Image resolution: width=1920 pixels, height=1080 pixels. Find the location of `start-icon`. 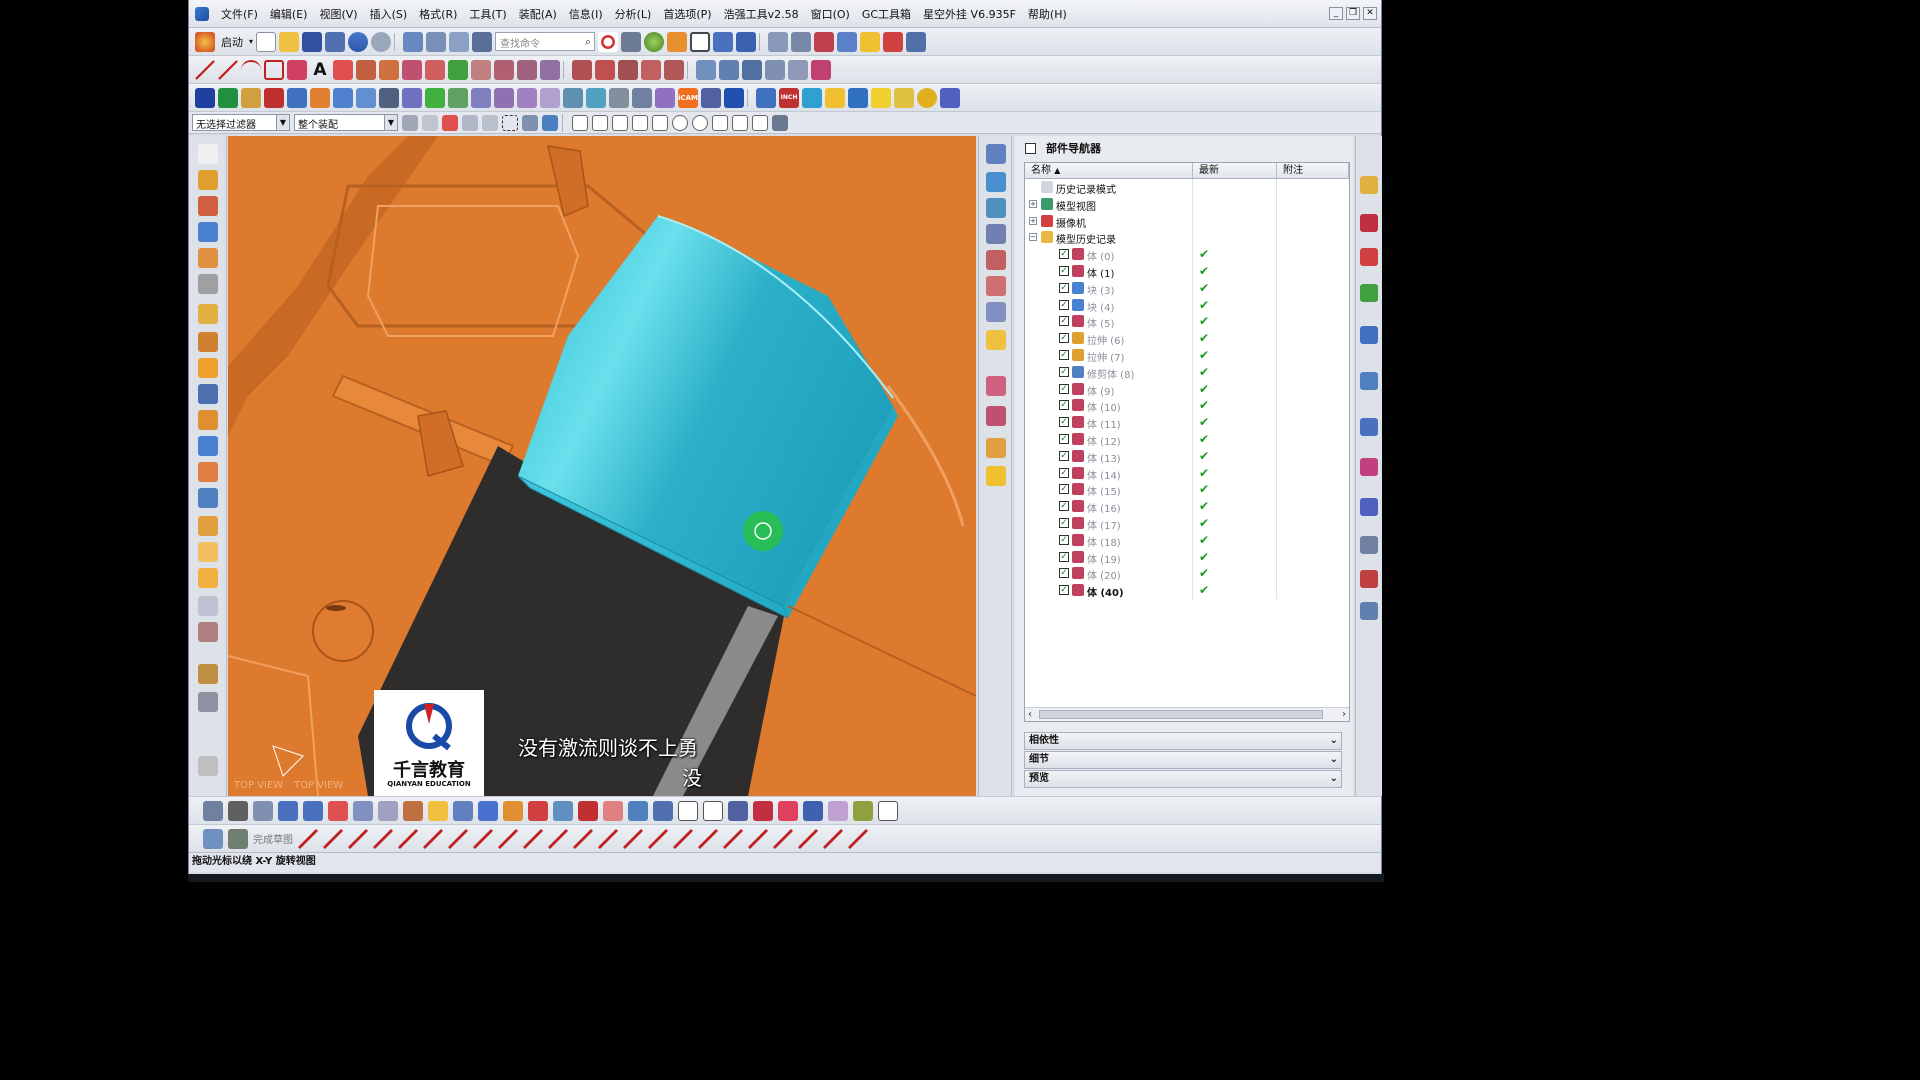

start-icon is located at coordinates (205, 41).